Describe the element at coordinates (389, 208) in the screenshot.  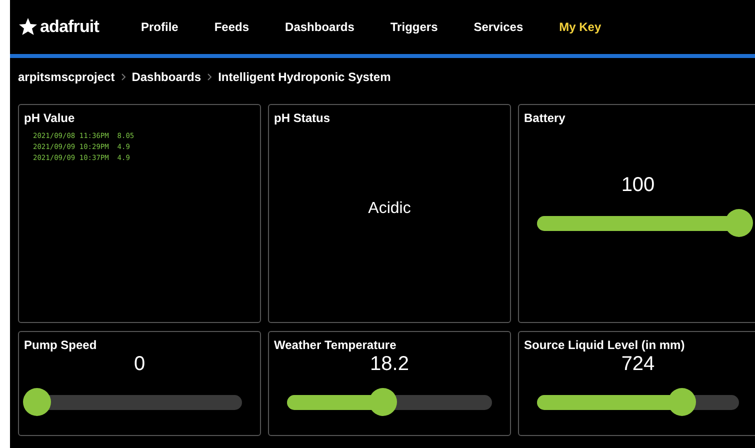
I see `status-text: Acidic` at that location.